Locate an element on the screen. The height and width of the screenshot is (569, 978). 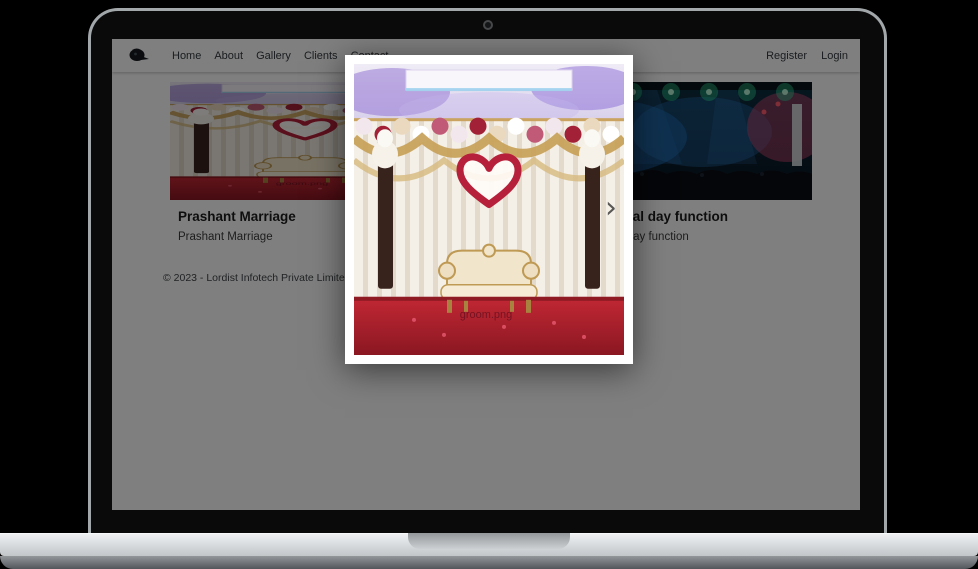
webcam-icon is located at coordinates (487, 25).